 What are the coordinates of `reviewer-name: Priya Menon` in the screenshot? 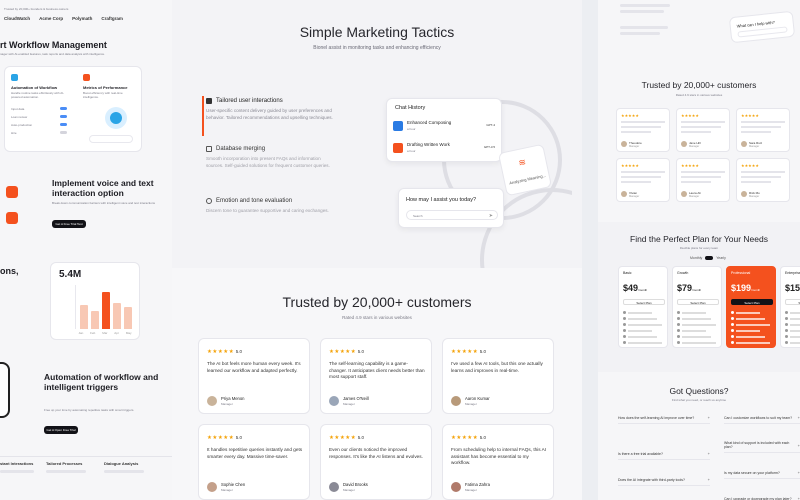 It's located at (233, 398).